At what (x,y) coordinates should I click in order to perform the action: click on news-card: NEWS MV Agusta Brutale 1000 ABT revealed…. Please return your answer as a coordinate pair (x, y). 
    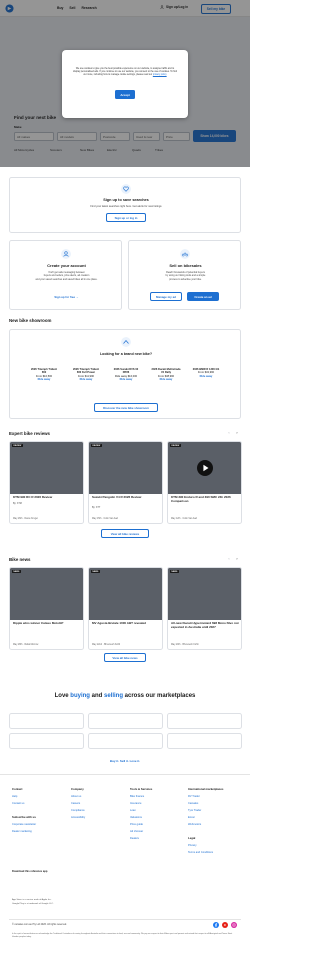
    Looking at the image, I should click on (125, 608).